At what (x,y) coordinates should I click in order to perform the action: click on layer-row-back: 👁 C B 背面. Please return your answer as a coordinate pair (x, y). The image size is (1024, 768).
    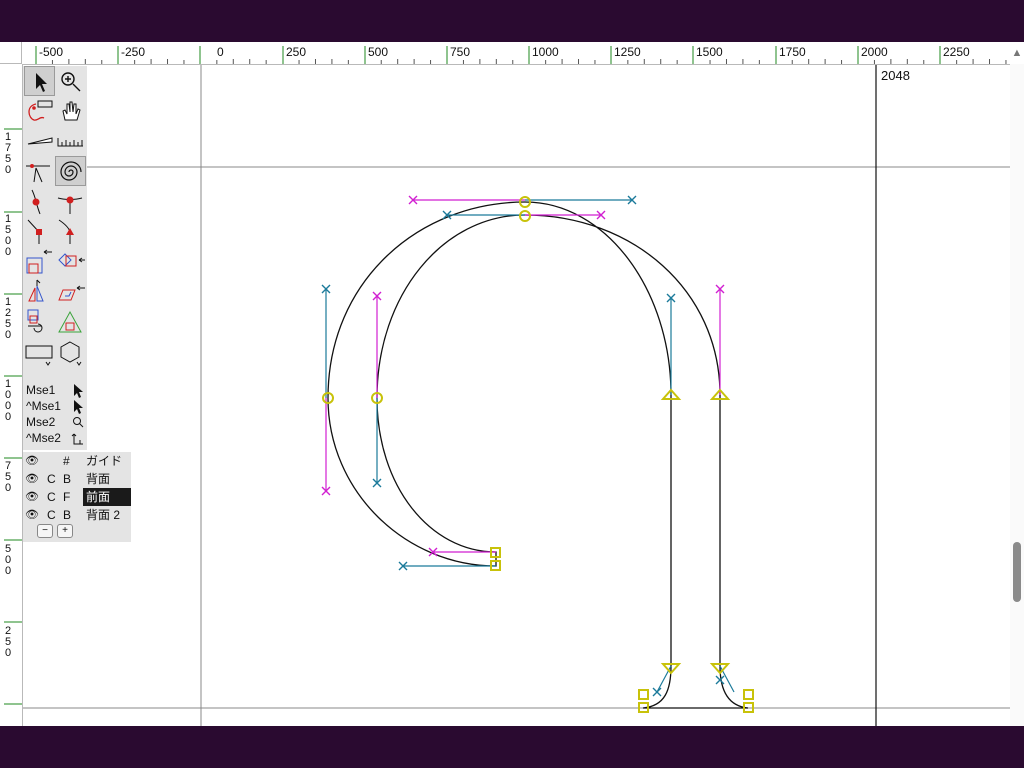
    Looking at the image, I should click on (77, 479).